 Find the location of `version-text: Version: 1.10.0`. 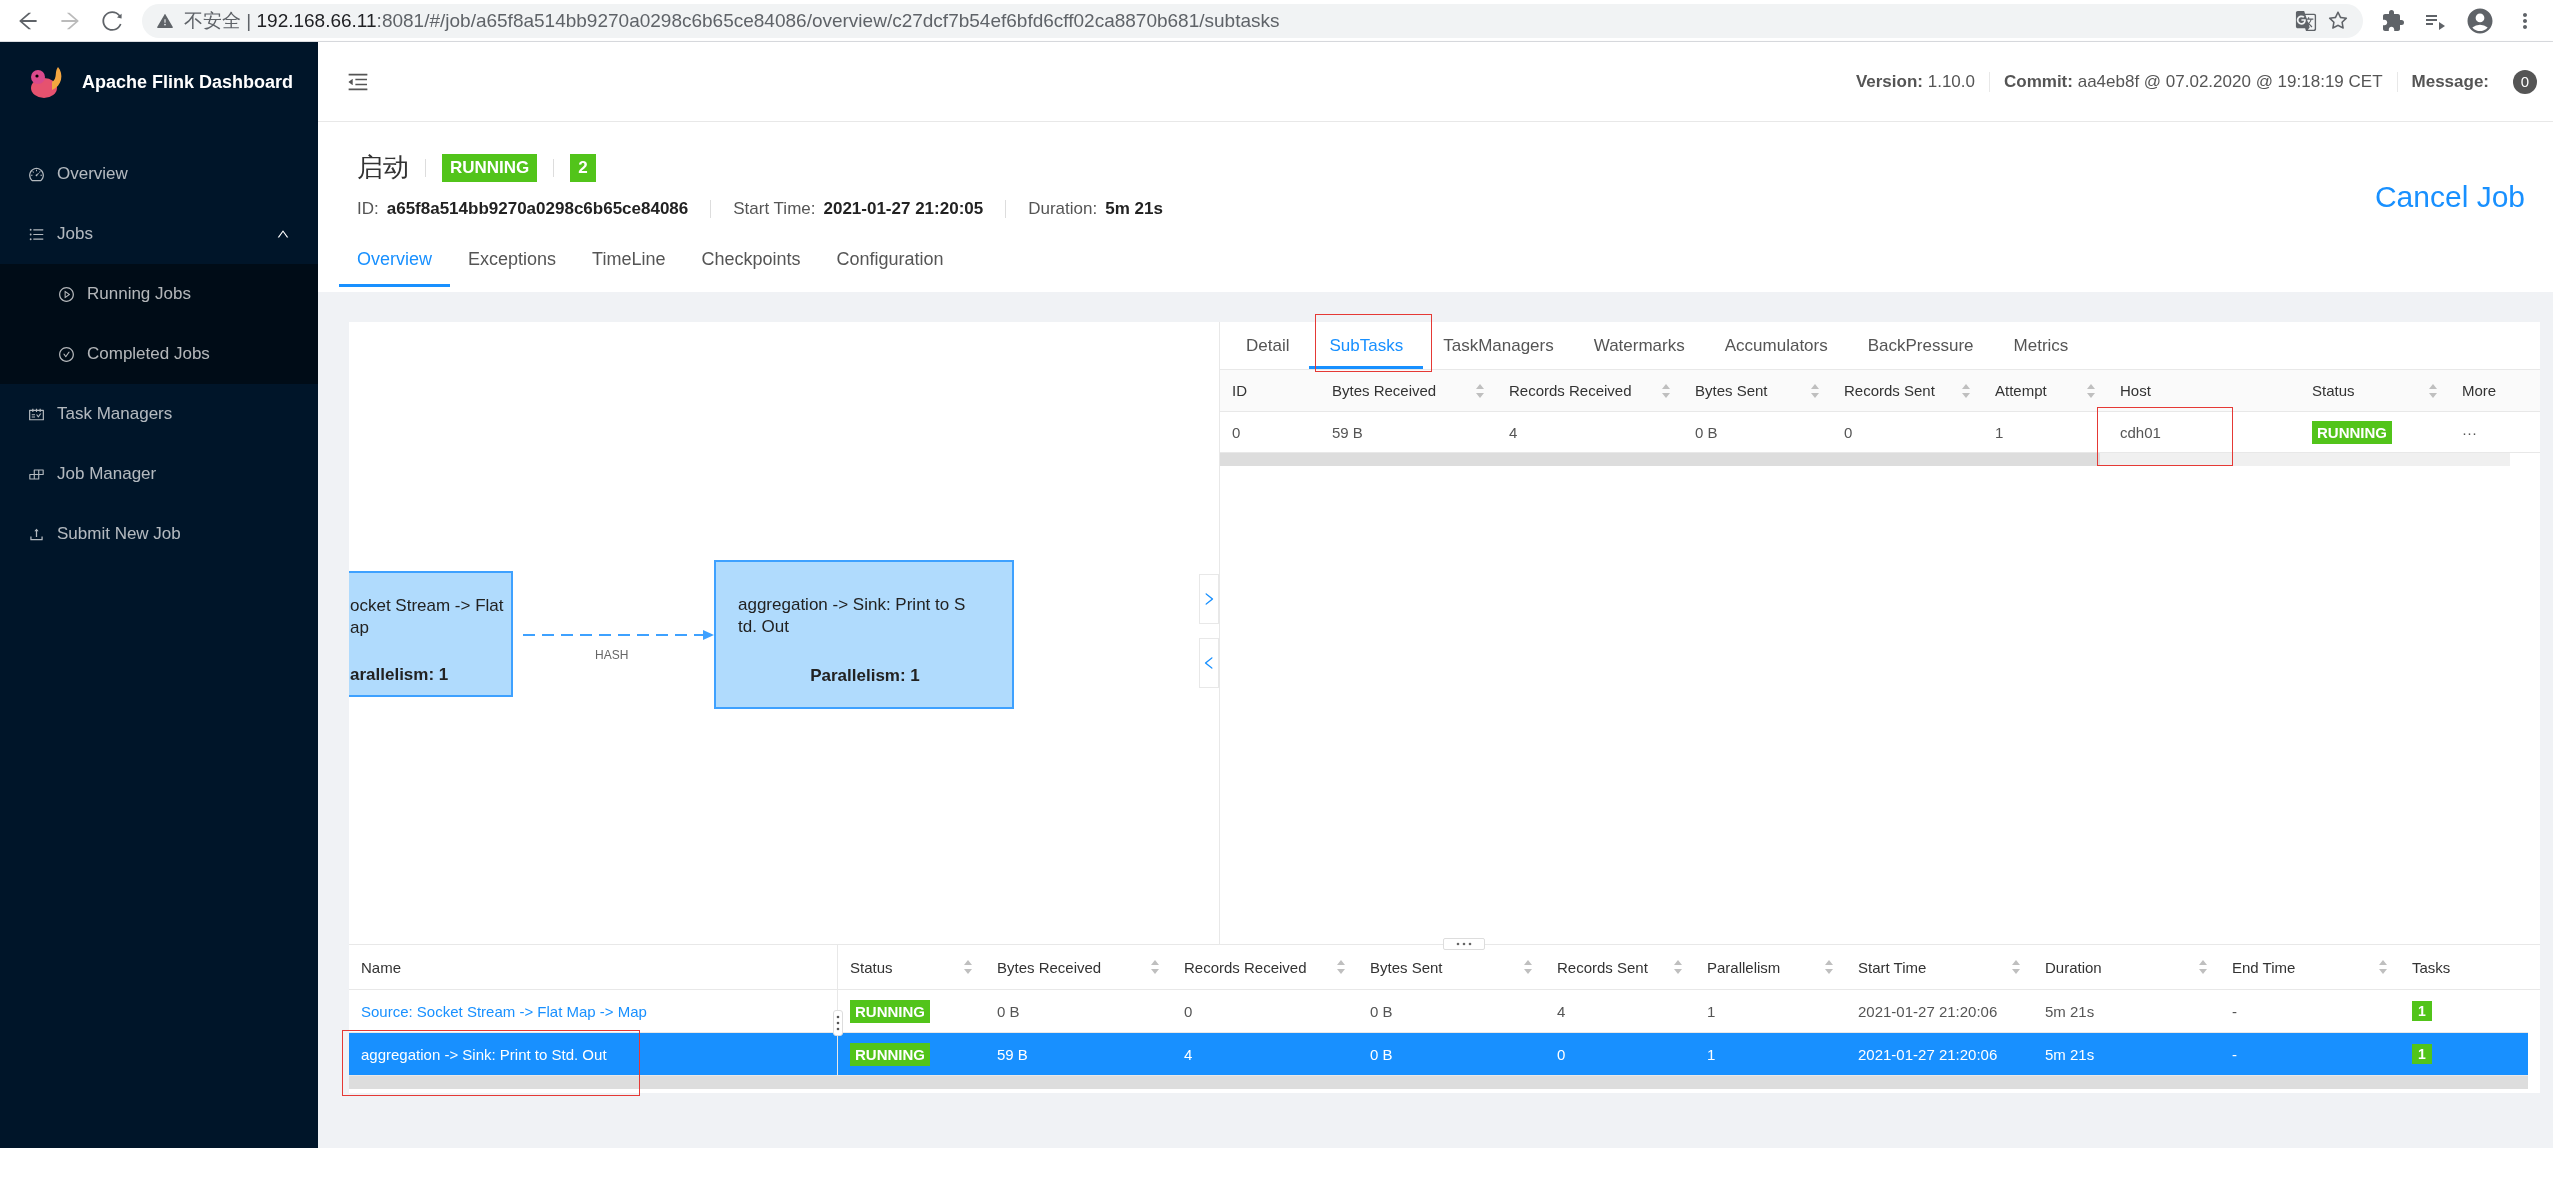

version-text: Version: 1.10.0 is located at coordinates (1915, 81).